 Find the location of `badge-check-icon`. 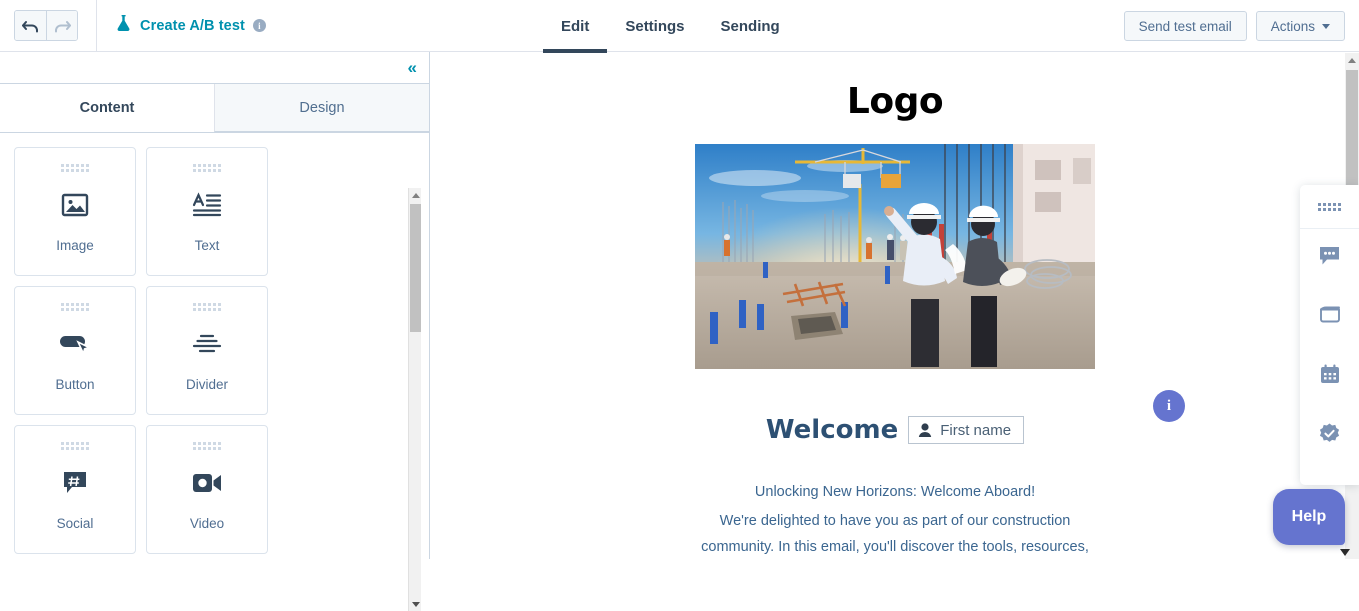

badge-check-icon is located at coordinates (1329, 436).